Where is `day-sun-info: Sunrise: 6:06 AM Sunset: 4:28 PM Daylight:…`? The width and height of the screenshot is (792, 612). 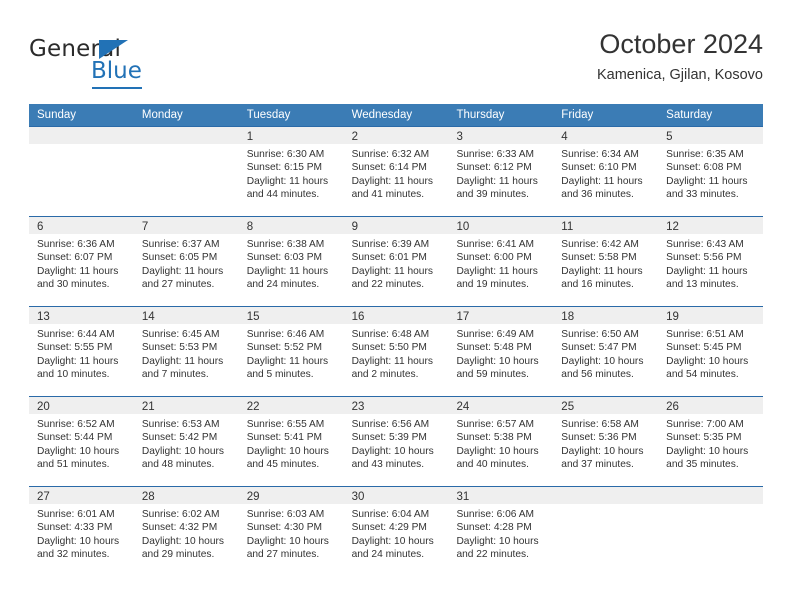 day-sun-info: Sunrise: 6:06 AM Sunset: 4:28 PM Daylight:… is located at coordinates (500, 533).